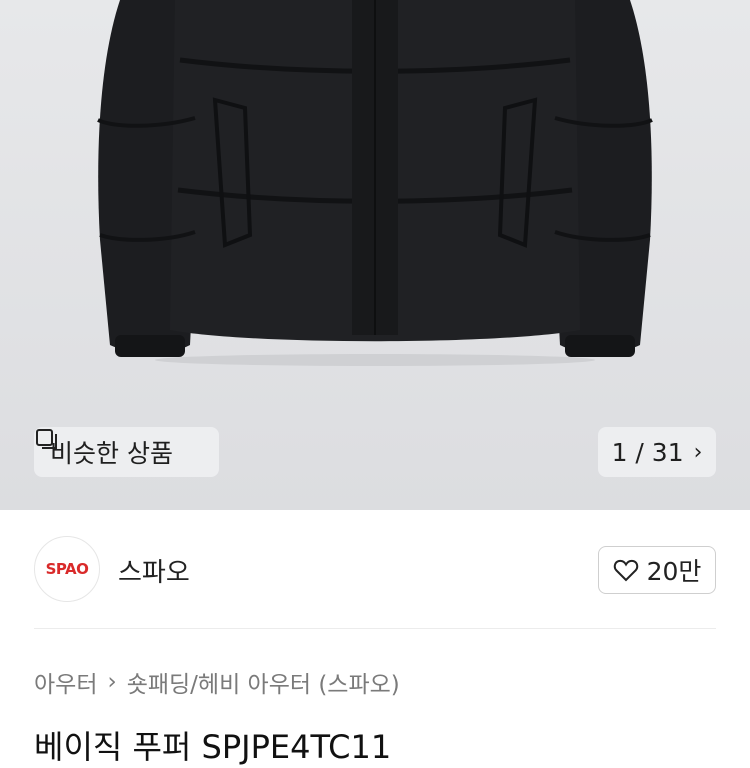 Image resolution: width=750 pixels, height=768 pixels. What do you see at coordinates (263, 682) in the screenshot?
I see `breadcrumb-item-padding: 숏패딩/헤비 아우터 (스파오)` at bounding box center [263, 682].